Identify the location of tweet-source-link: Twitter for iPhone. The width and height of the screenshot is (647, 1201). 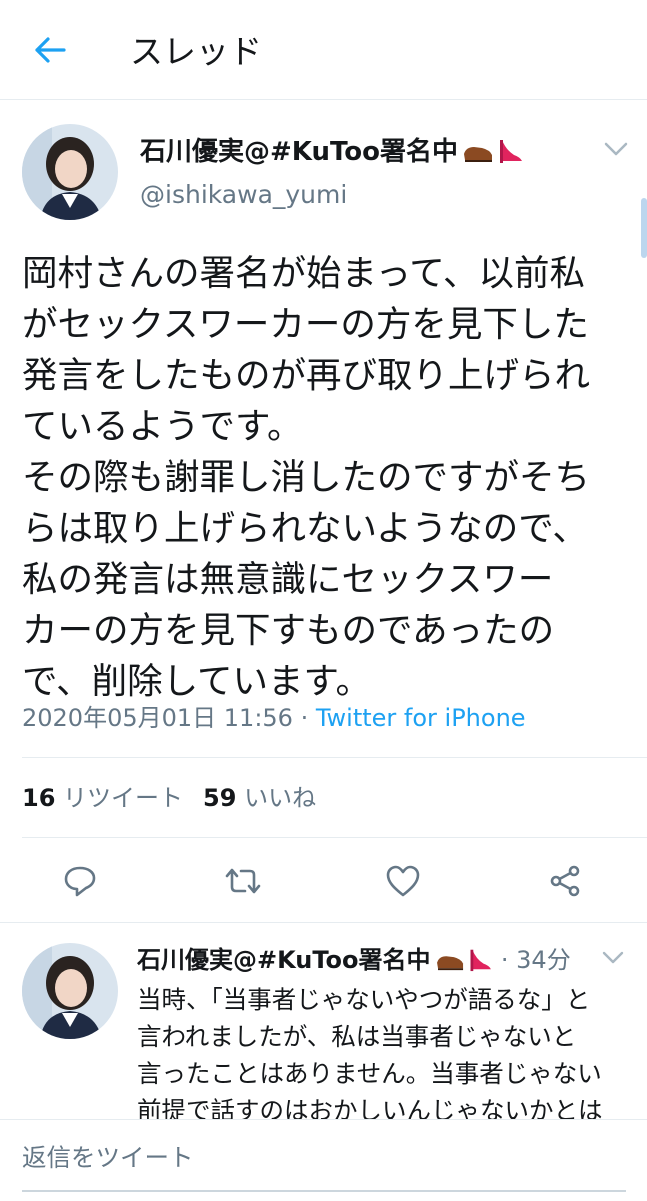
(421, 718).